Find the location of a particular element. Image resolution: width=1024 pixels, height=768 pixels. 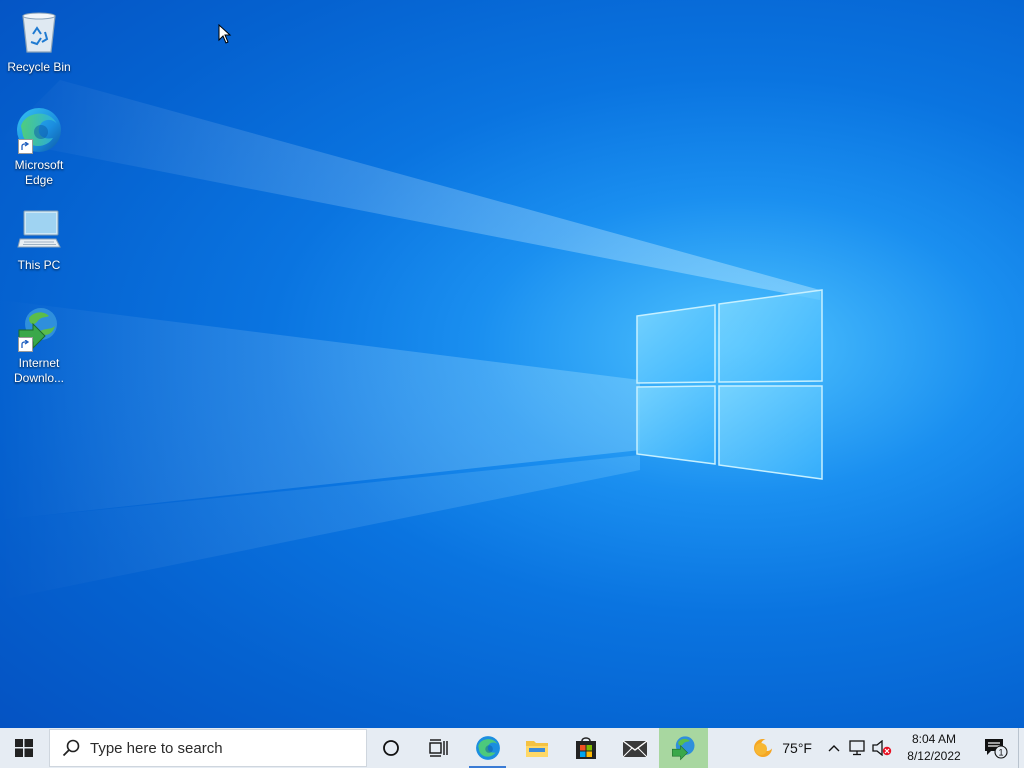

recycle-bin-icon is located at coordinates (39, 32).